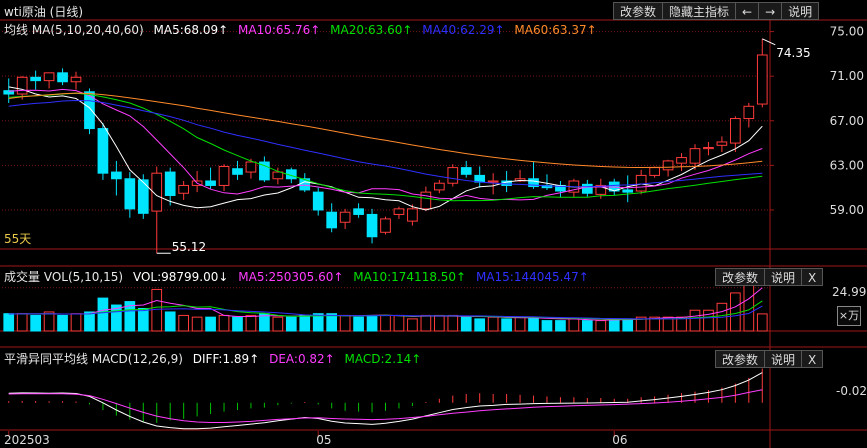 The image size is (867, 448). Describe the element at coordinates (769, 42) in the screenshot. I see `high-pointer` at that location.